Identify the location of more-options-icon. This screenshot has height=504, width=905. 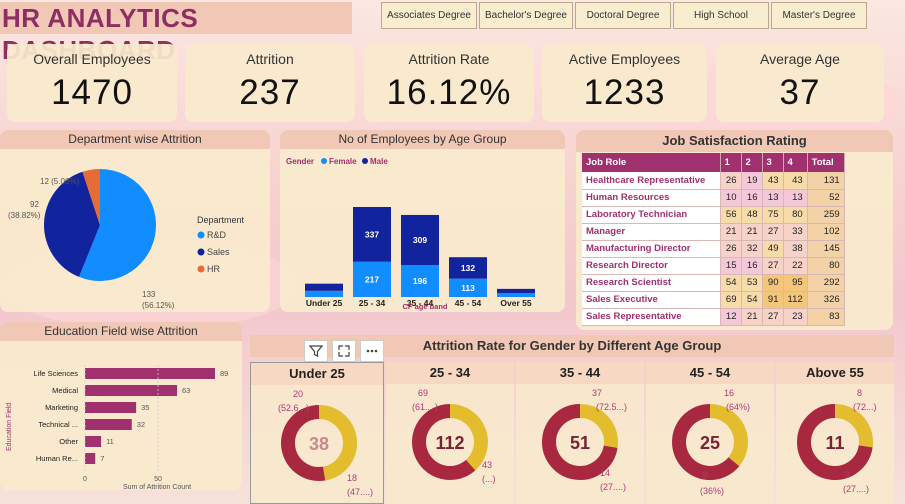
(372, 351).